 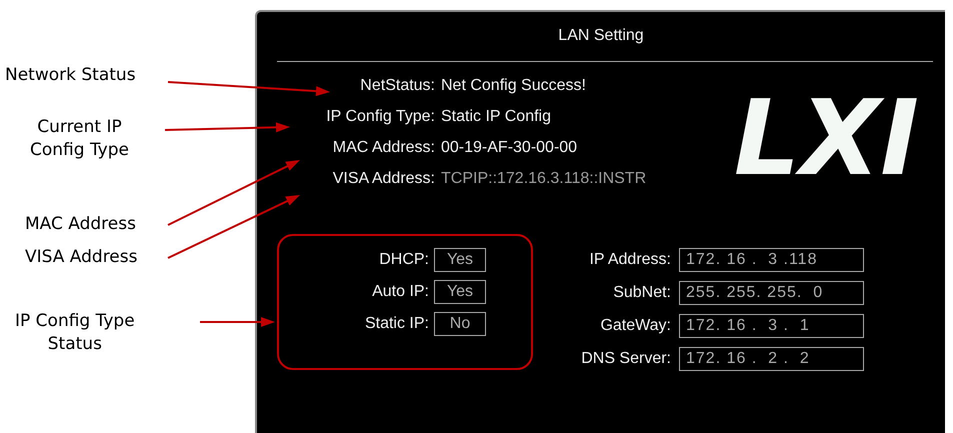 I want to click on callout-label: VISA Address, so click(x=81, y=257).